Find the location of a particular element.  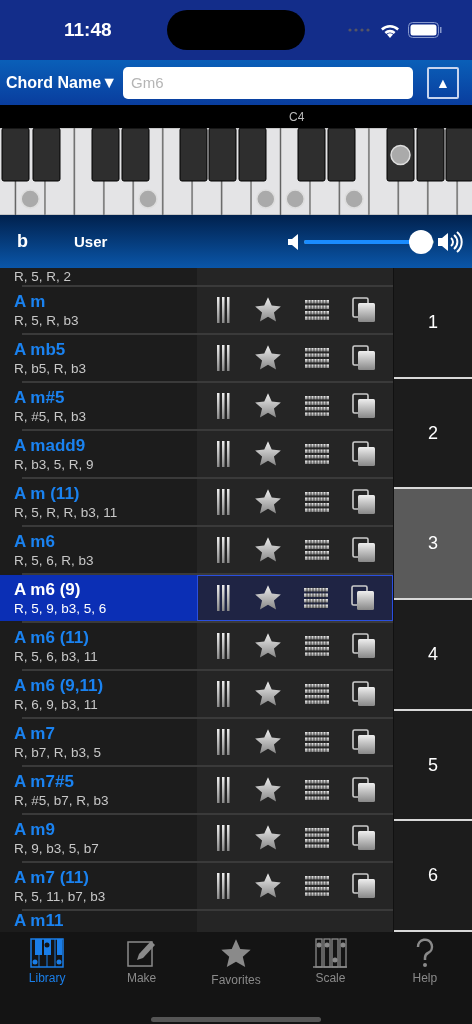

tab-bar-item: Scale is located at coordinates (330, 962).